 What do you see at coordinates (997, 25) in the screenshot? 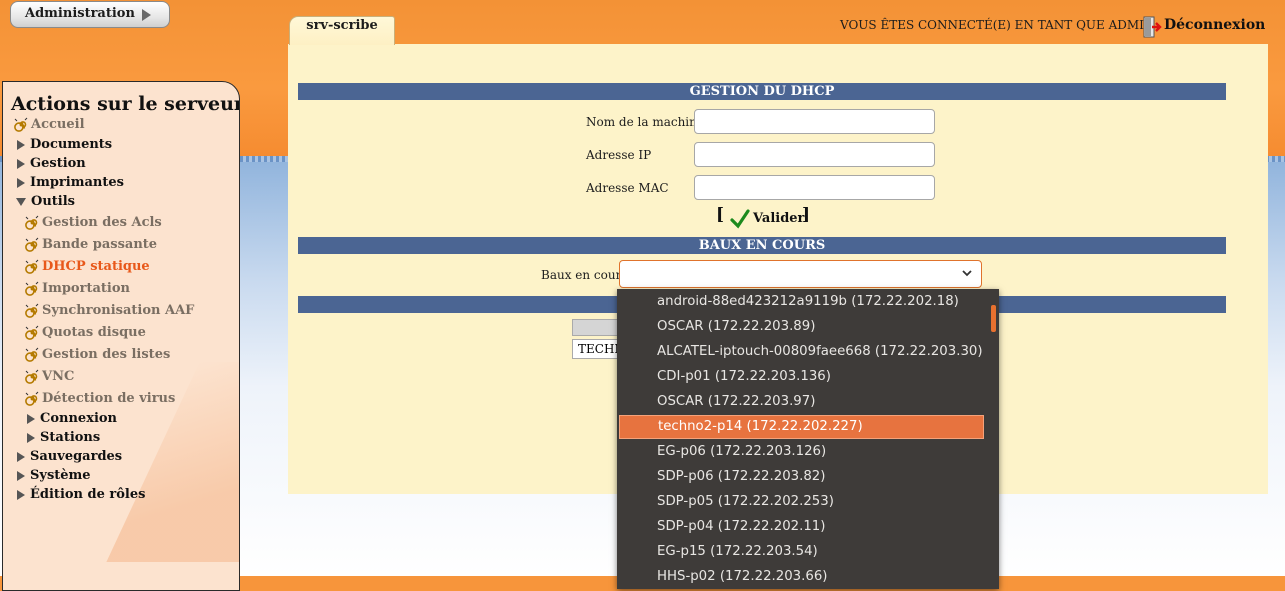
I see `connected-user-text: VOUS ÊTES CONNECTÉ(E) EN TANT QUE ADMIN` at bounding box center [997, 25].